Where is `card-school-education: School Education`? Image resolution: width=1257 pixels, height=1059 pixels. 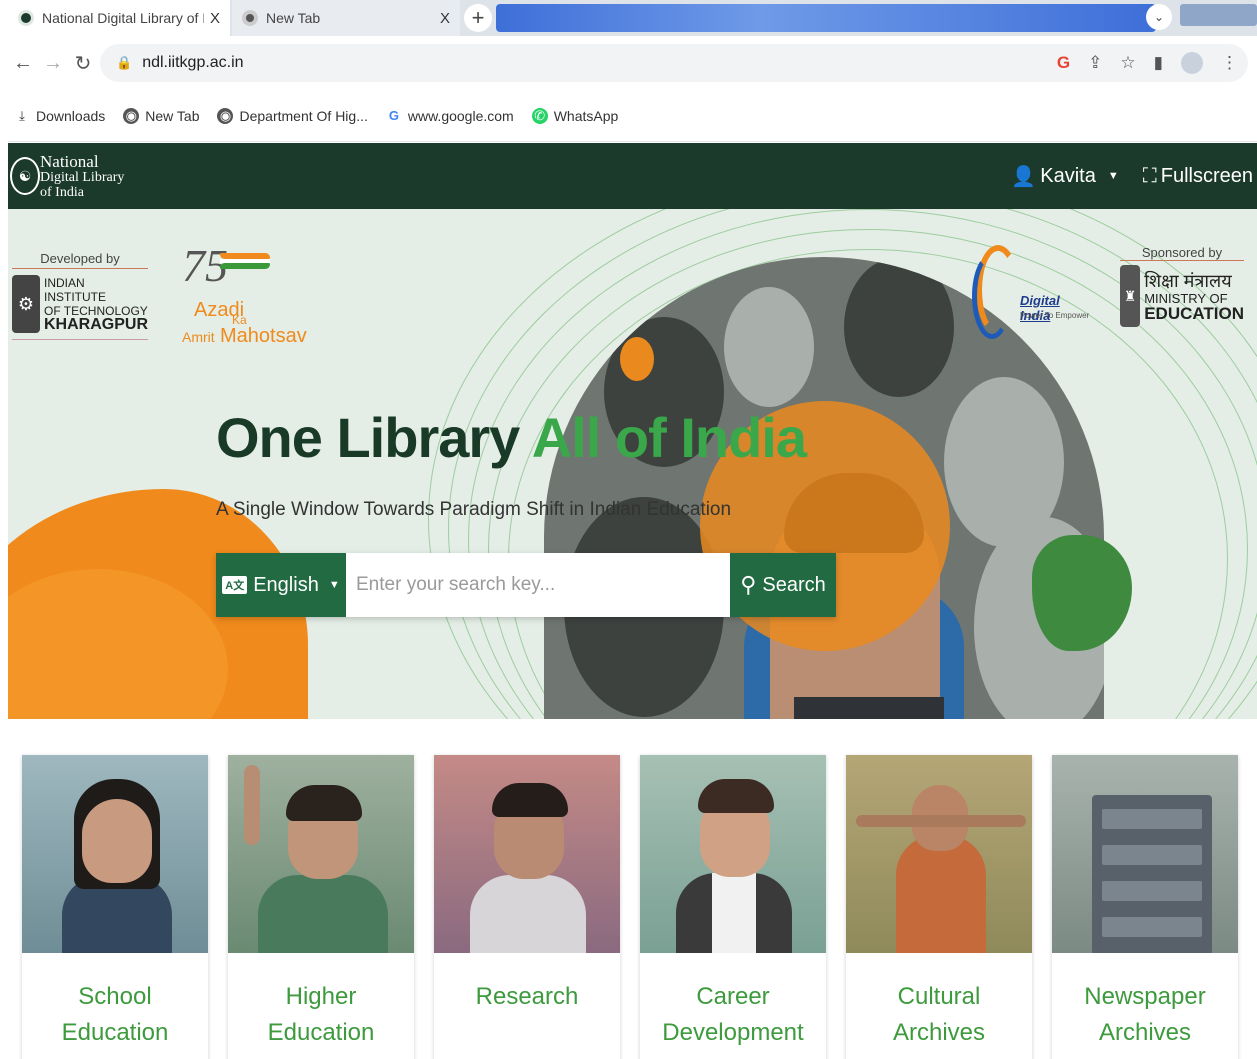 card-school-education: School Education is located at coordinates (115, 907).